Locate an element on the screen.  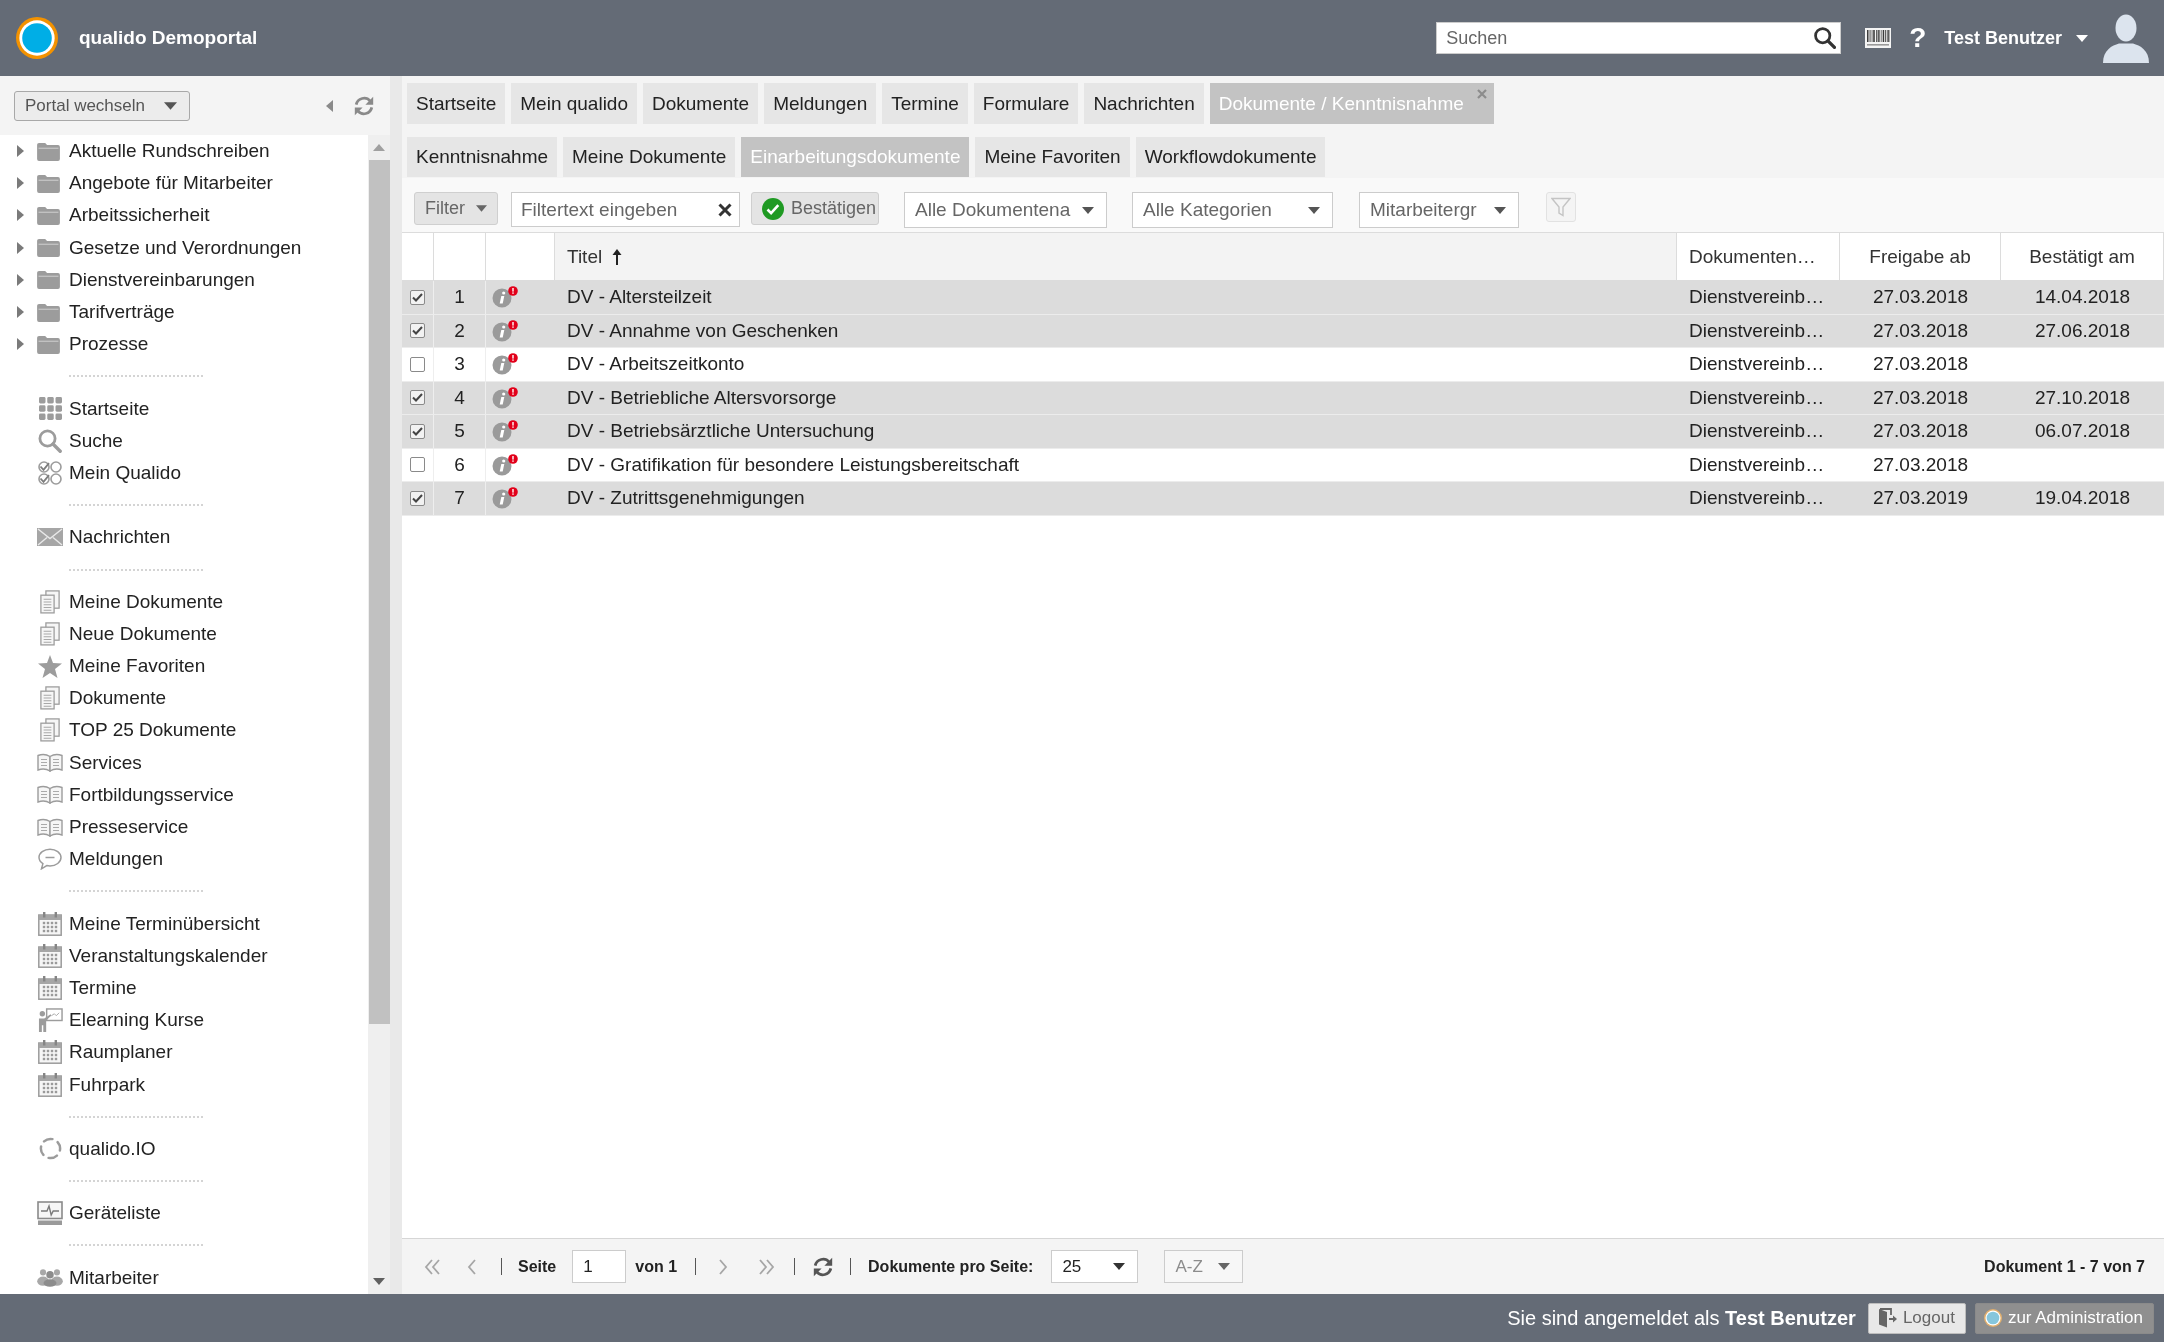
chevron-left-icon is located at coordinates (472, 1266).